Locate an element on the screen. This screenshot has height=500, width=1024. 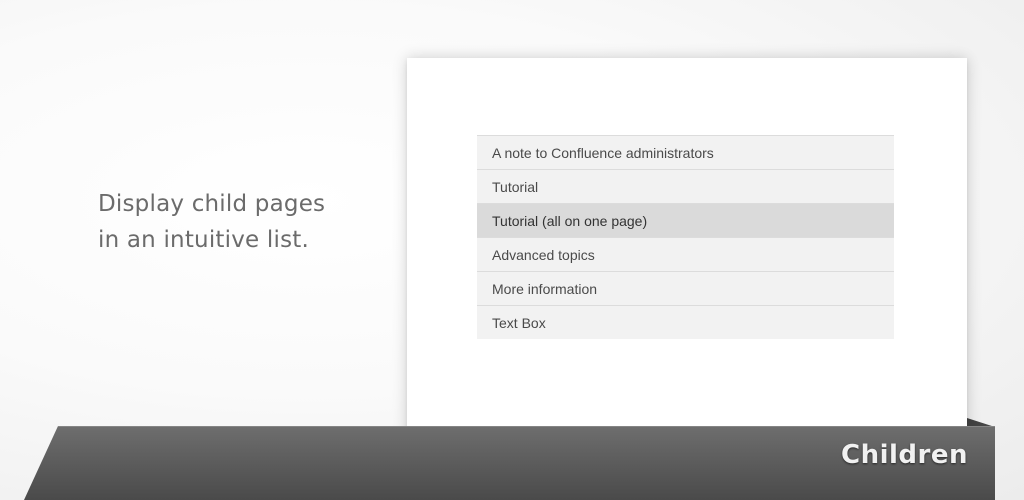
tagline-line-1: Display child pages is located at coordinates (212, 204).